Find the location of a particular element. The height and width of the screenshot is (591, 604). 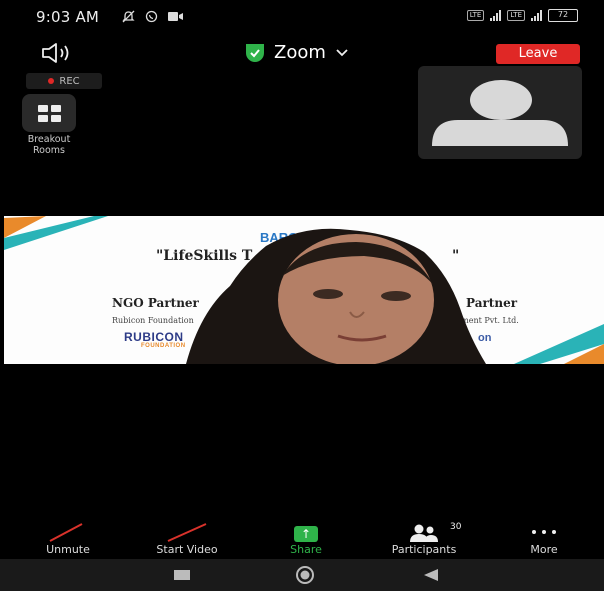

avatar-placeholder-icon is located at coordinates (500, 113).